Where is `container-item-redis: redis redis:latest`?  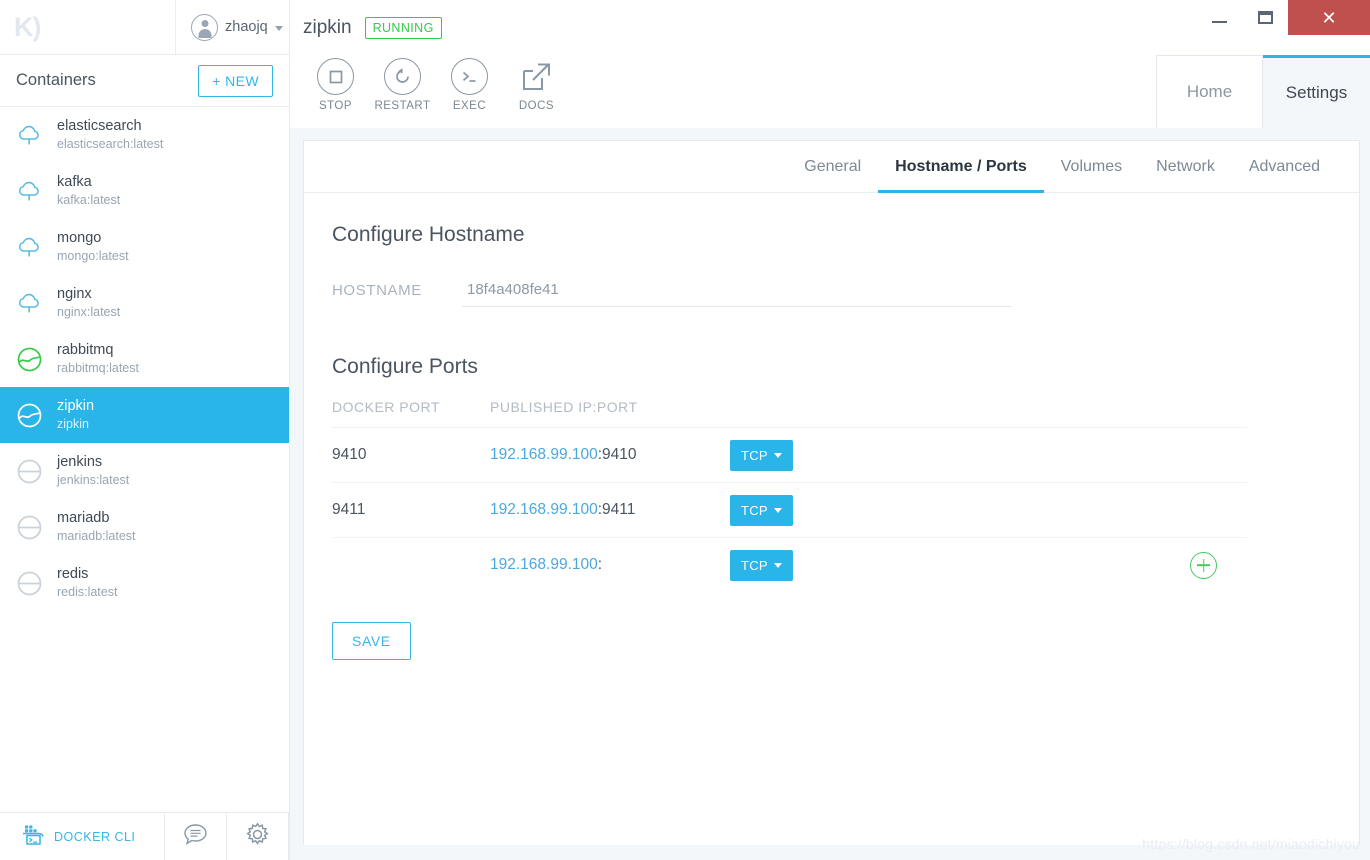
container-item-redis: redis redis:latest is located at coordinates (144, 583).